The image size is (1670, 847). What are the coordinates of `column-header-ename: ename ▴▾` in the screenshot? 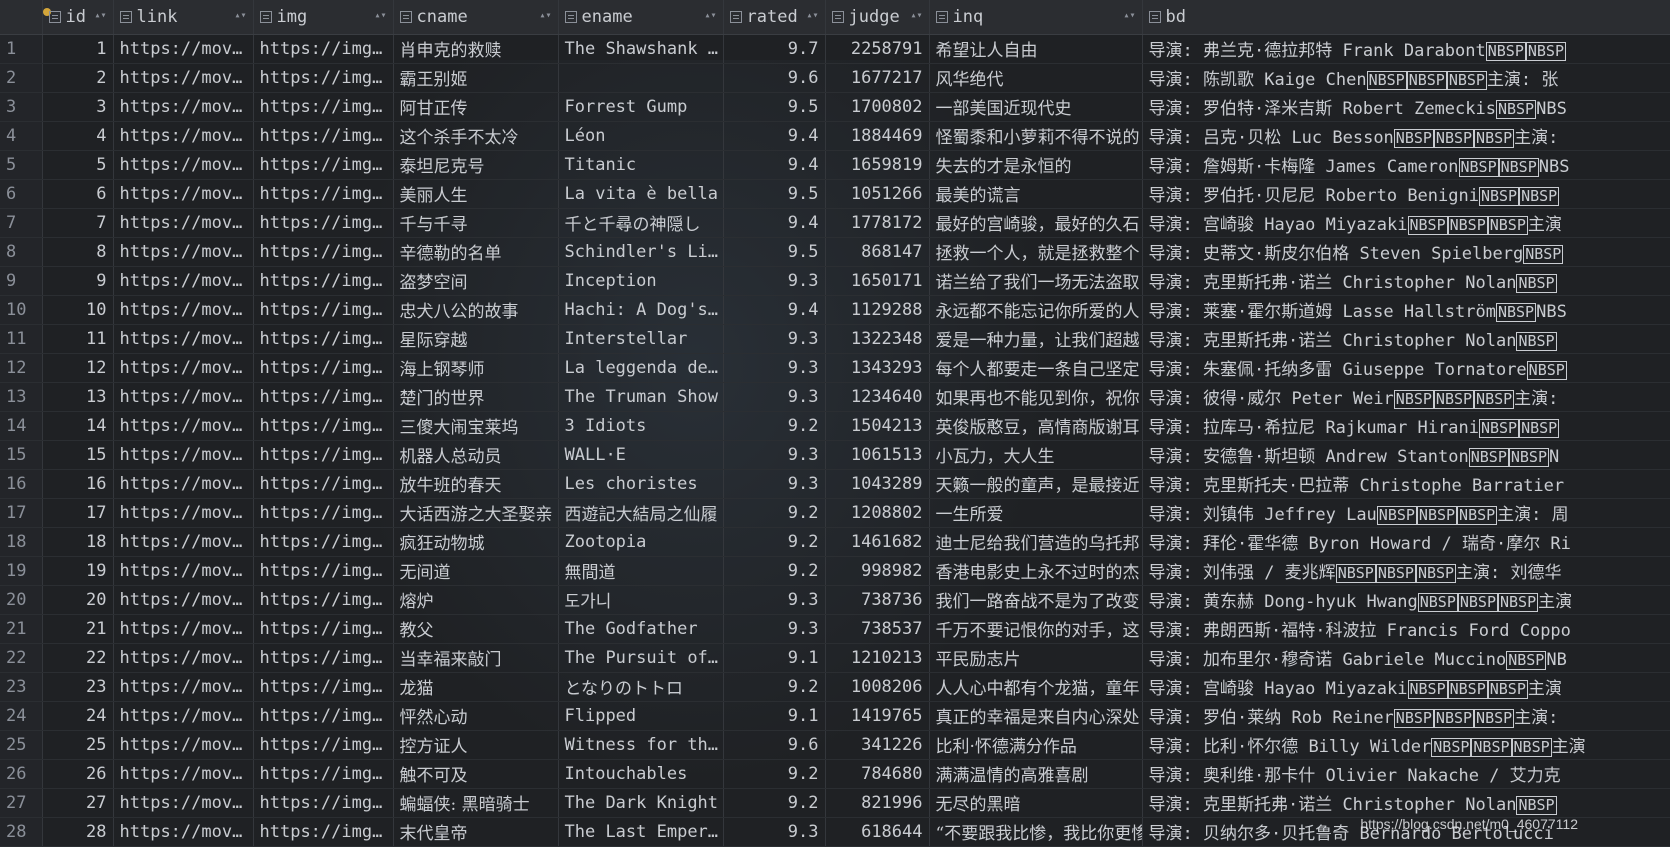 It's located at (641, 17).